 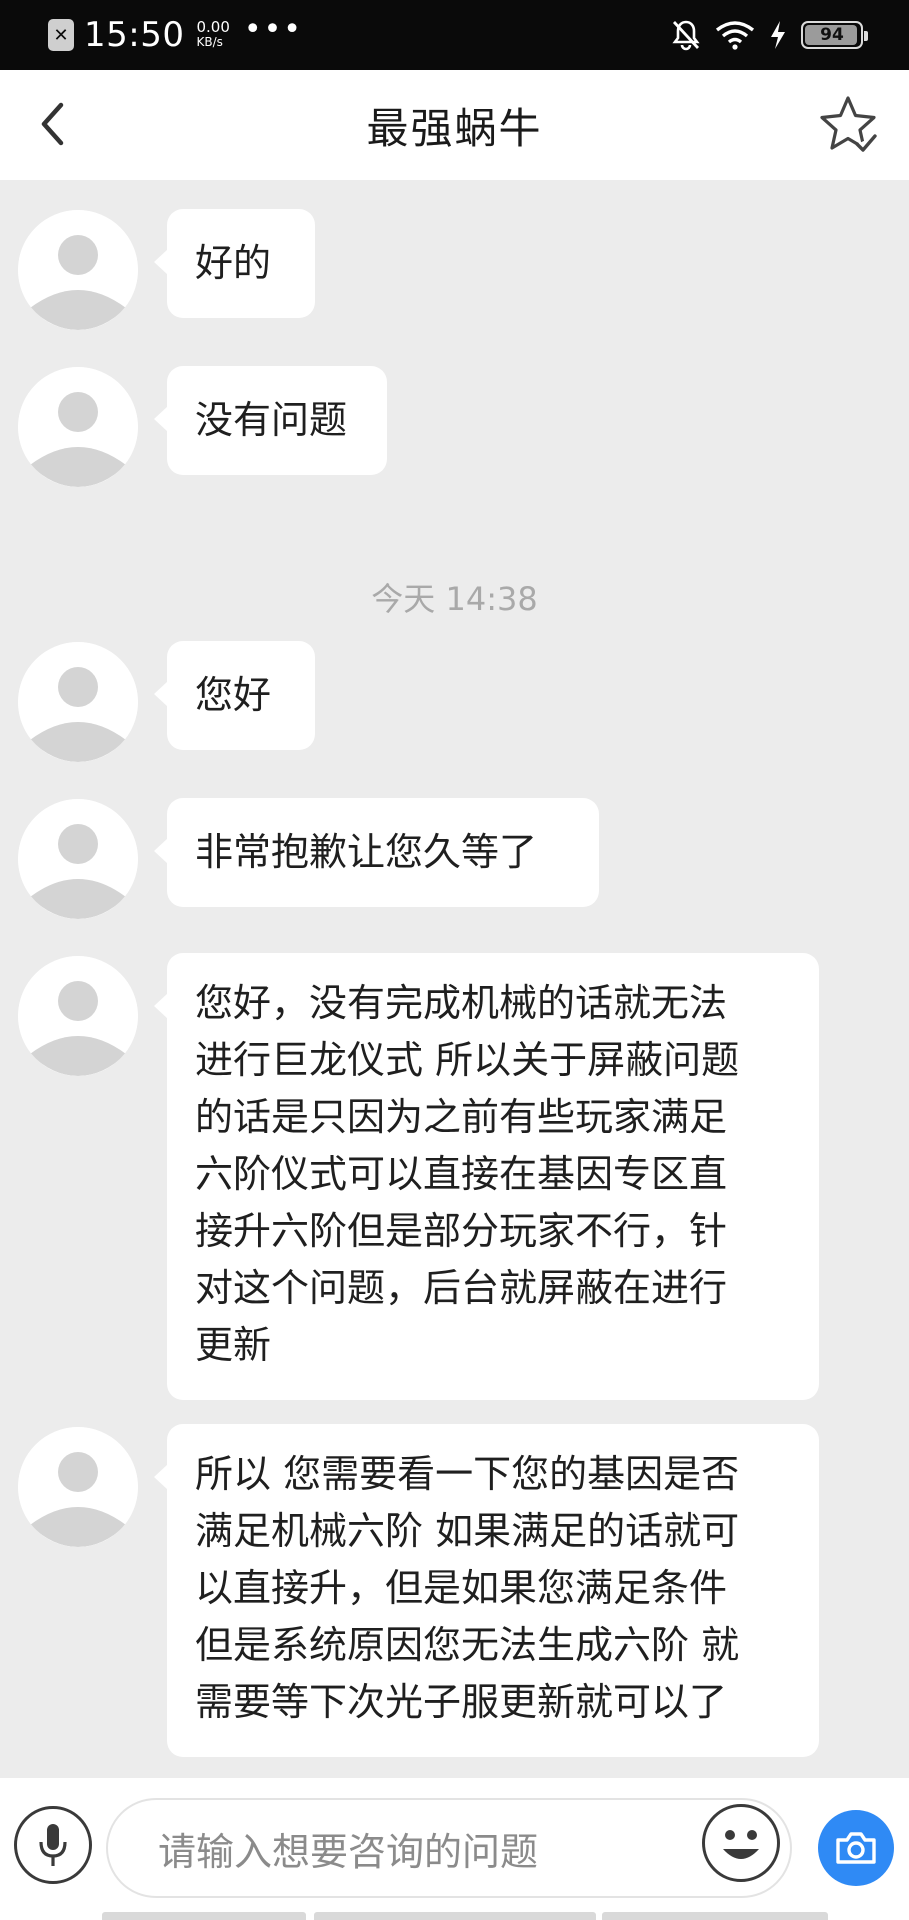 I want to click on camera-button, so click(x=856, y=1848).